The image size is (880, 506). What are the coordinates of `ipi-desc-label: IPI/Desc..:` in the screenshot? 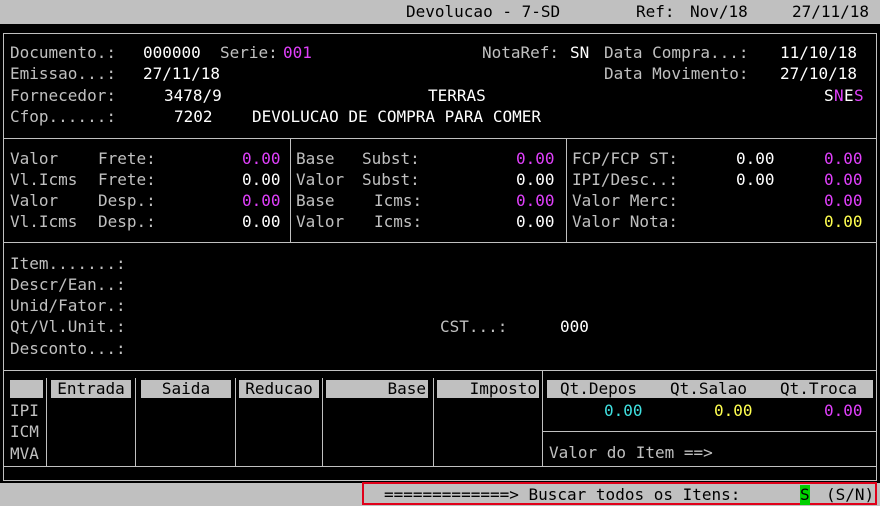 It's located at (625, 179).